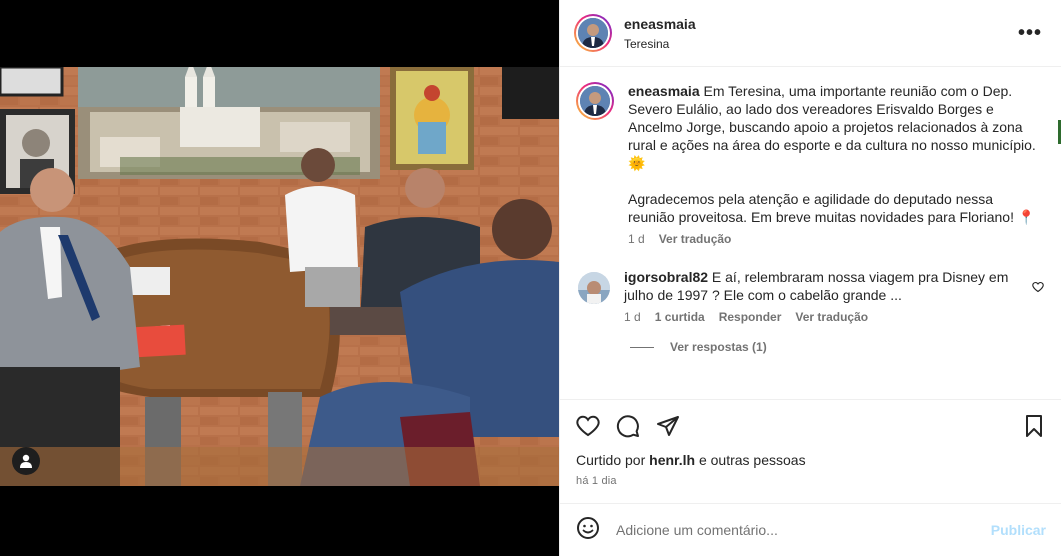 Image resolution: width=1061 pixels, height=556 pixels. Describe the element at coordinates (750, 460) in the screenshot. I see `likes-suffix: e outras pessoas` at that location.